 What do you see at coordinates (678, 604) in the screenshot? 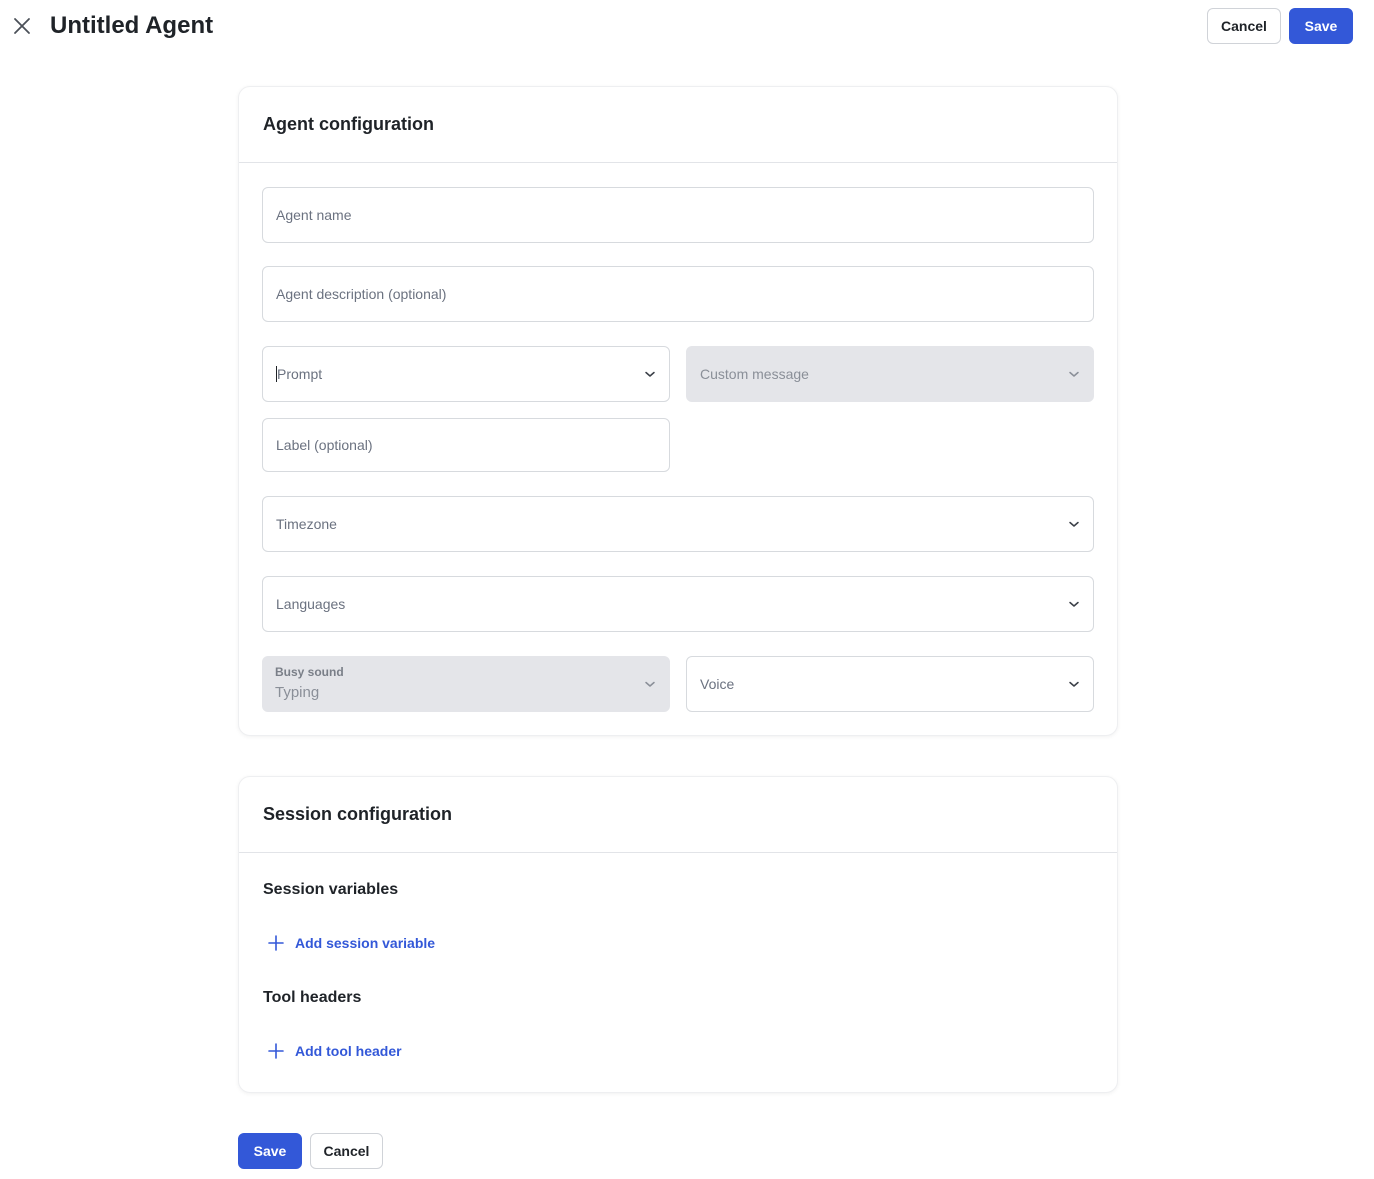
I see `languages-select: Languages` at bounding box center [678, 604].